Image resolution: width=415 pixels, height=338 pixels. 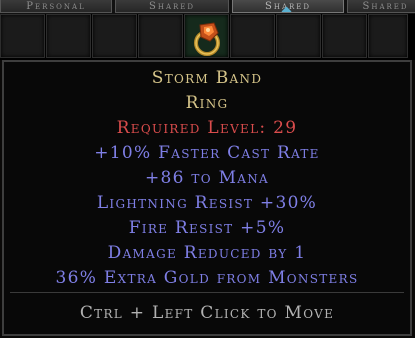 I want to click on tab-shared-3: Shared, so click(x=381, y=6).